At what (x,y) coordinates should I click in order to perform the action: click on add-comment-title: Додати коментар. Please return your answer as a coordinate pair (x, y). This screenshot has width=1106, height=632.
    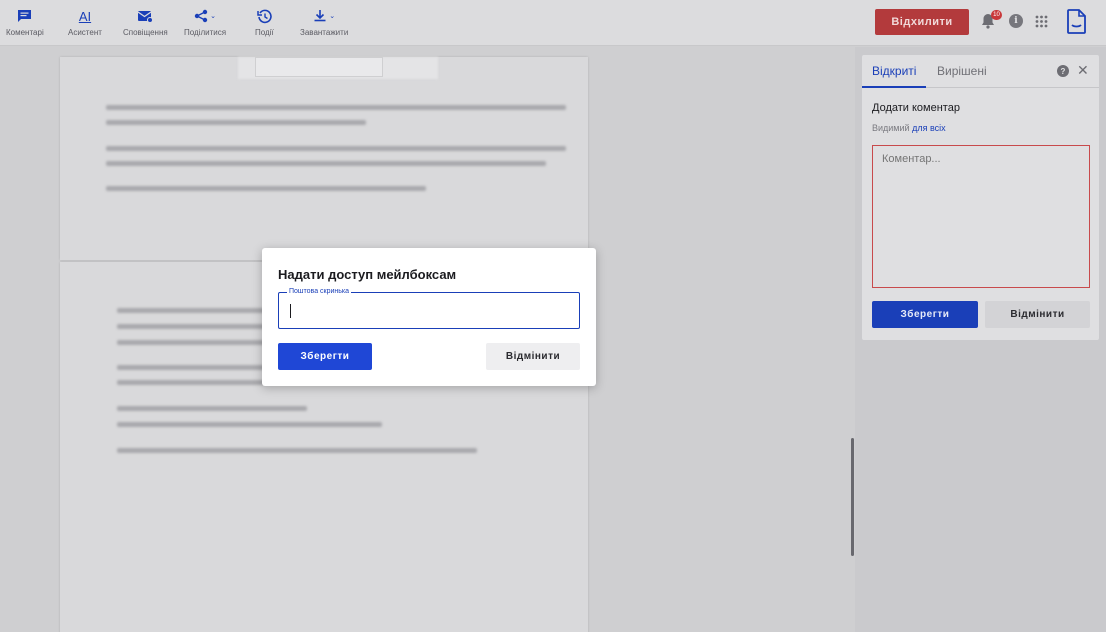
    Looking at the image, I should click on (916, 108).